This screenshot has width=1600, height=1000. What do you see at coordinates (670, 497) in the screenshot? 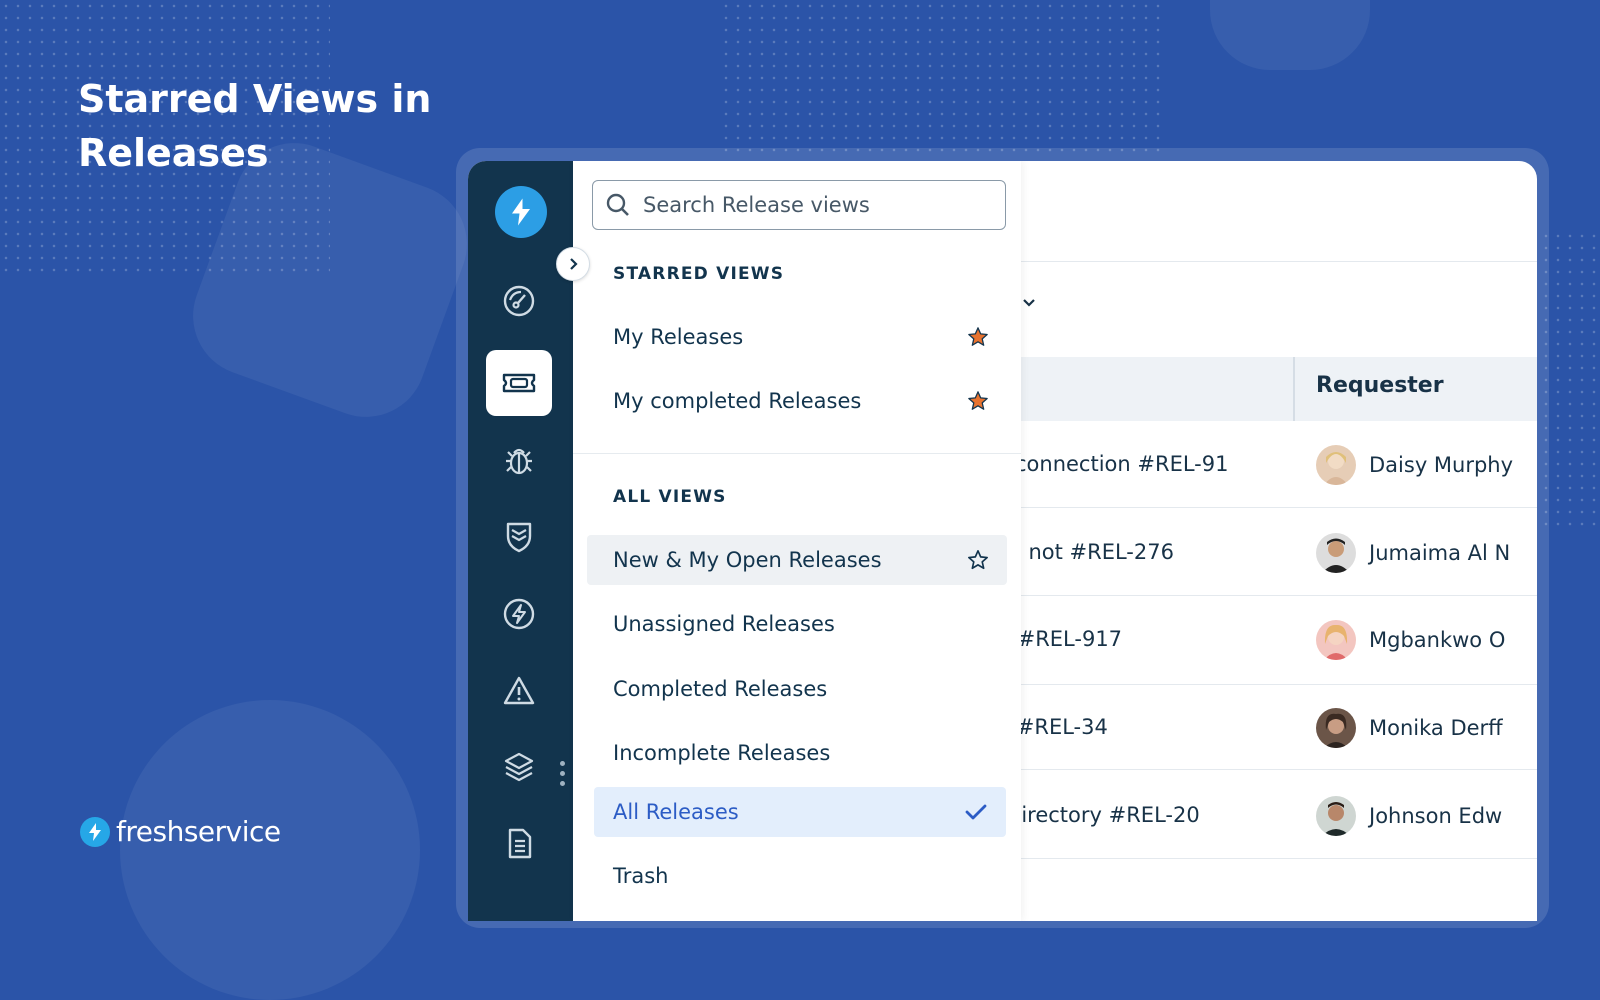
I see `all-views-heading: ALL VIEWS` at bounding box center [670, 497].